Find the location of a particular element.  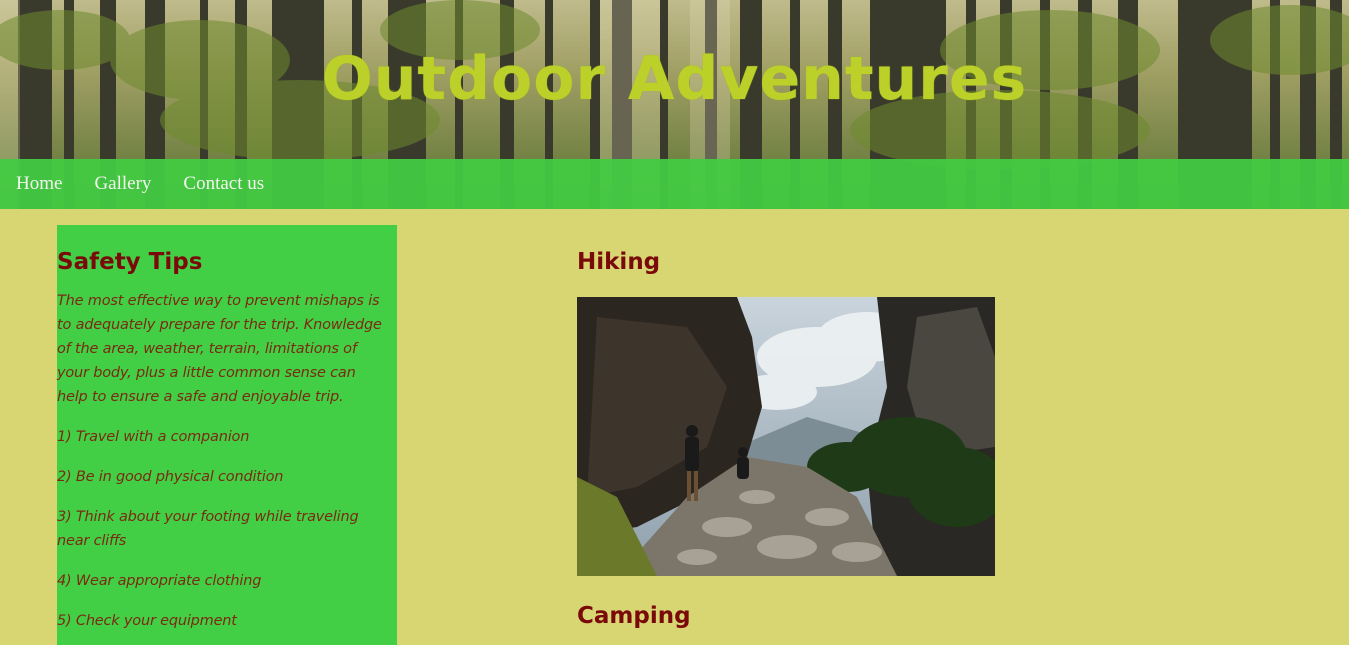

nav-contact-link: Contact us is located at coordinates (223, 184).